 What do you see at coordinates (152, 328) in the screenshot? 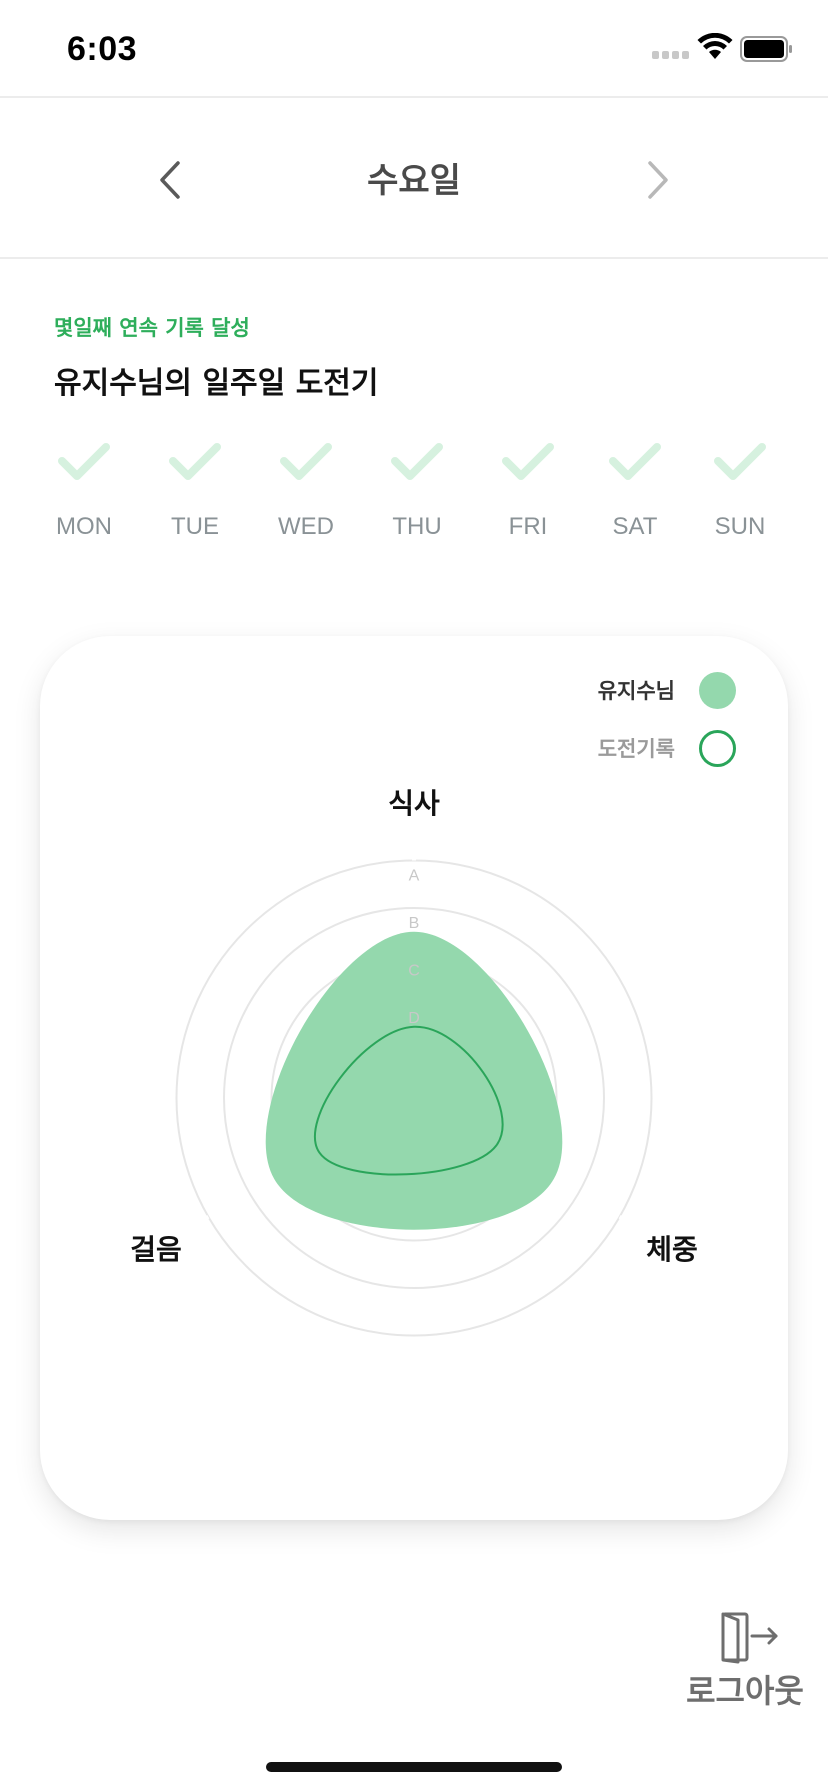
I see `streak-label: 몇일째 연속 기록 달성` at bounding box center [152, 328].